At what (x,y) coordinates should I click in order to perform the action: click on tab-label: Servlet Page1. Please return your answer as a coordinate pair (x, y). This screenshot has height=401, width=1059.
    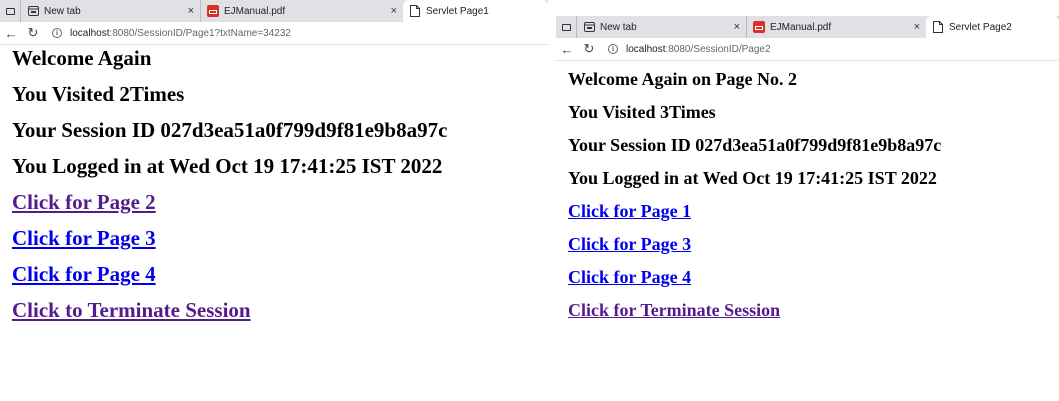
    Looking at the image, I should click on (457, 11).